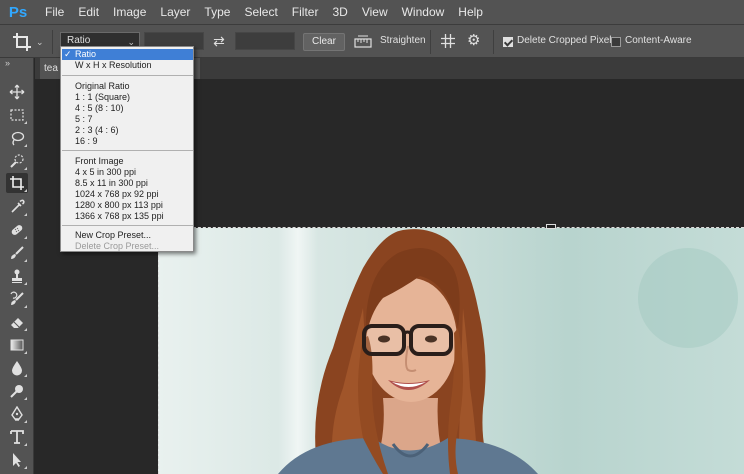 Image resolution: width=744 pixels, height=474 pixels. I want to click on menu-3d: 3D, so click(339, 12).